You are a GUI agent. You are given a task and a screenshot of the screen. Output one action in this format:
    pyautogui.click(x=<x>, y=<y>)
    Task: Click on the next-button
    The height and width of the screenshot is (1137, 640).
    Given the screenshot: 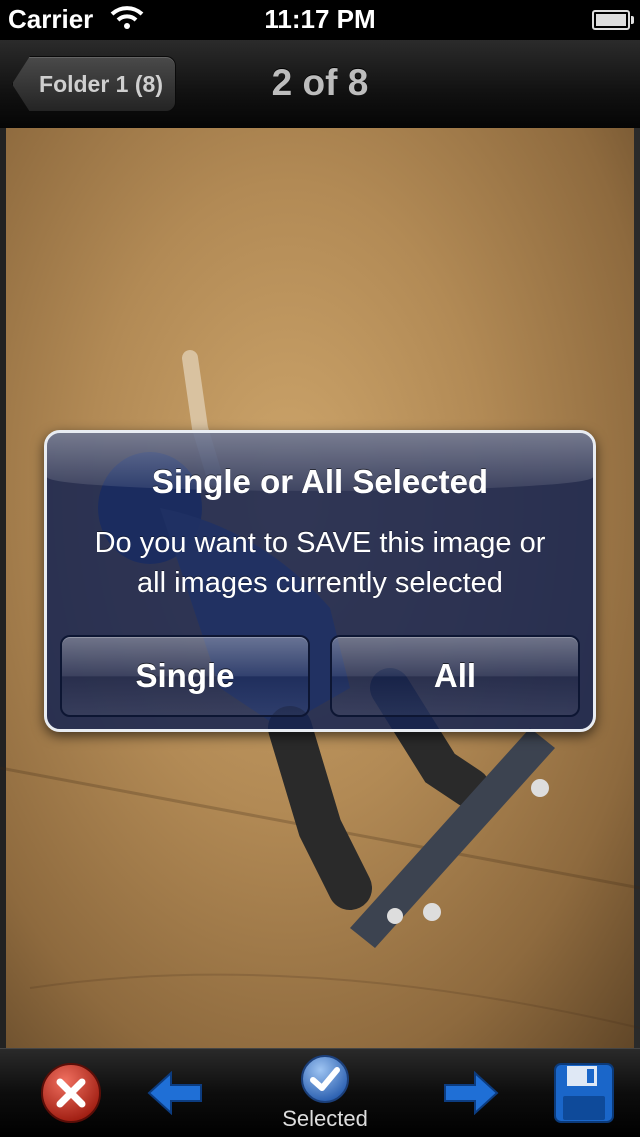 What is the action you would take?
    pyautogui.click(x=471, y=1093)
    